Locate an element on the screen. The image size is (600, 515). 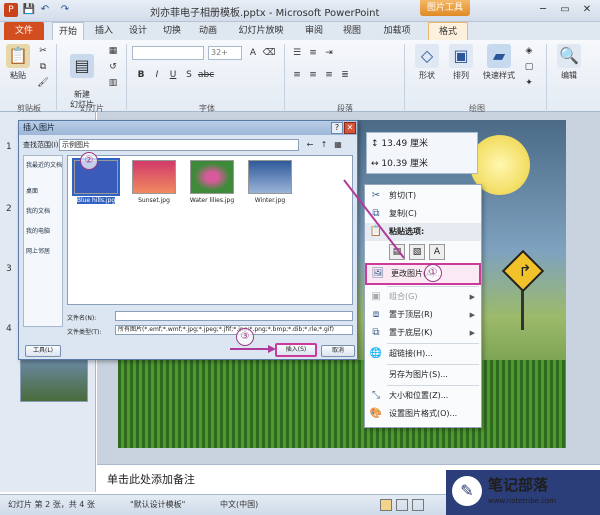
watermark-name: 笔记部落 is located at coordinates (518, 485).